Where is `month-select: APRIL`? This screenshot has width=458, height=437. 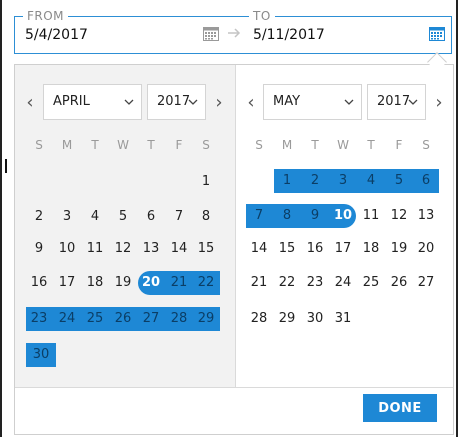
month-select: APRIL is located at coordinates (92, 102).